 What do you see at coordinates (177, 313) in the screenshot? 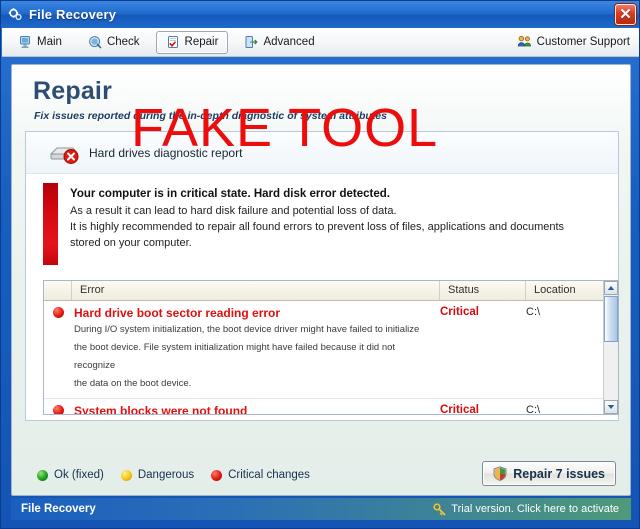
I see `error-title: Hard drive boot sector reading error` at bounding box center [177, 313].